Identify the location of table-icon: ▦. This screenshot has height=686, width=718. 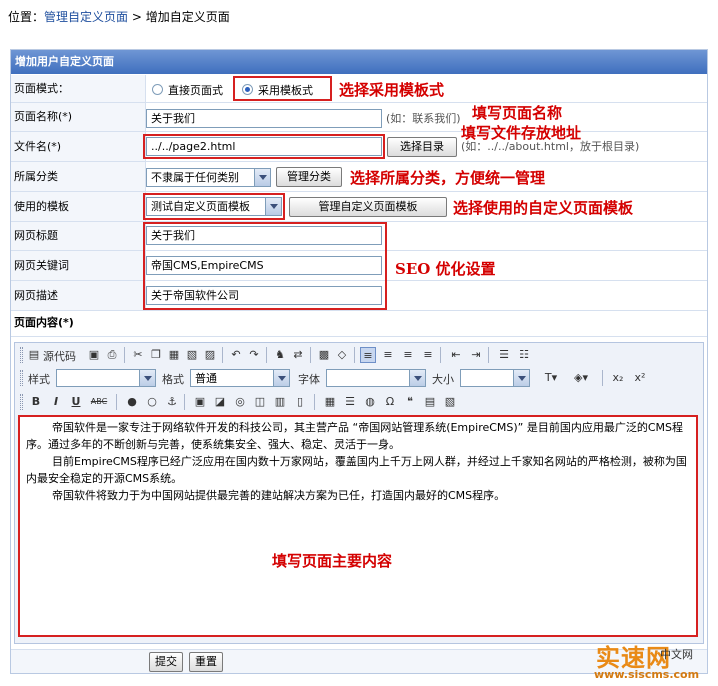
(330, 402).